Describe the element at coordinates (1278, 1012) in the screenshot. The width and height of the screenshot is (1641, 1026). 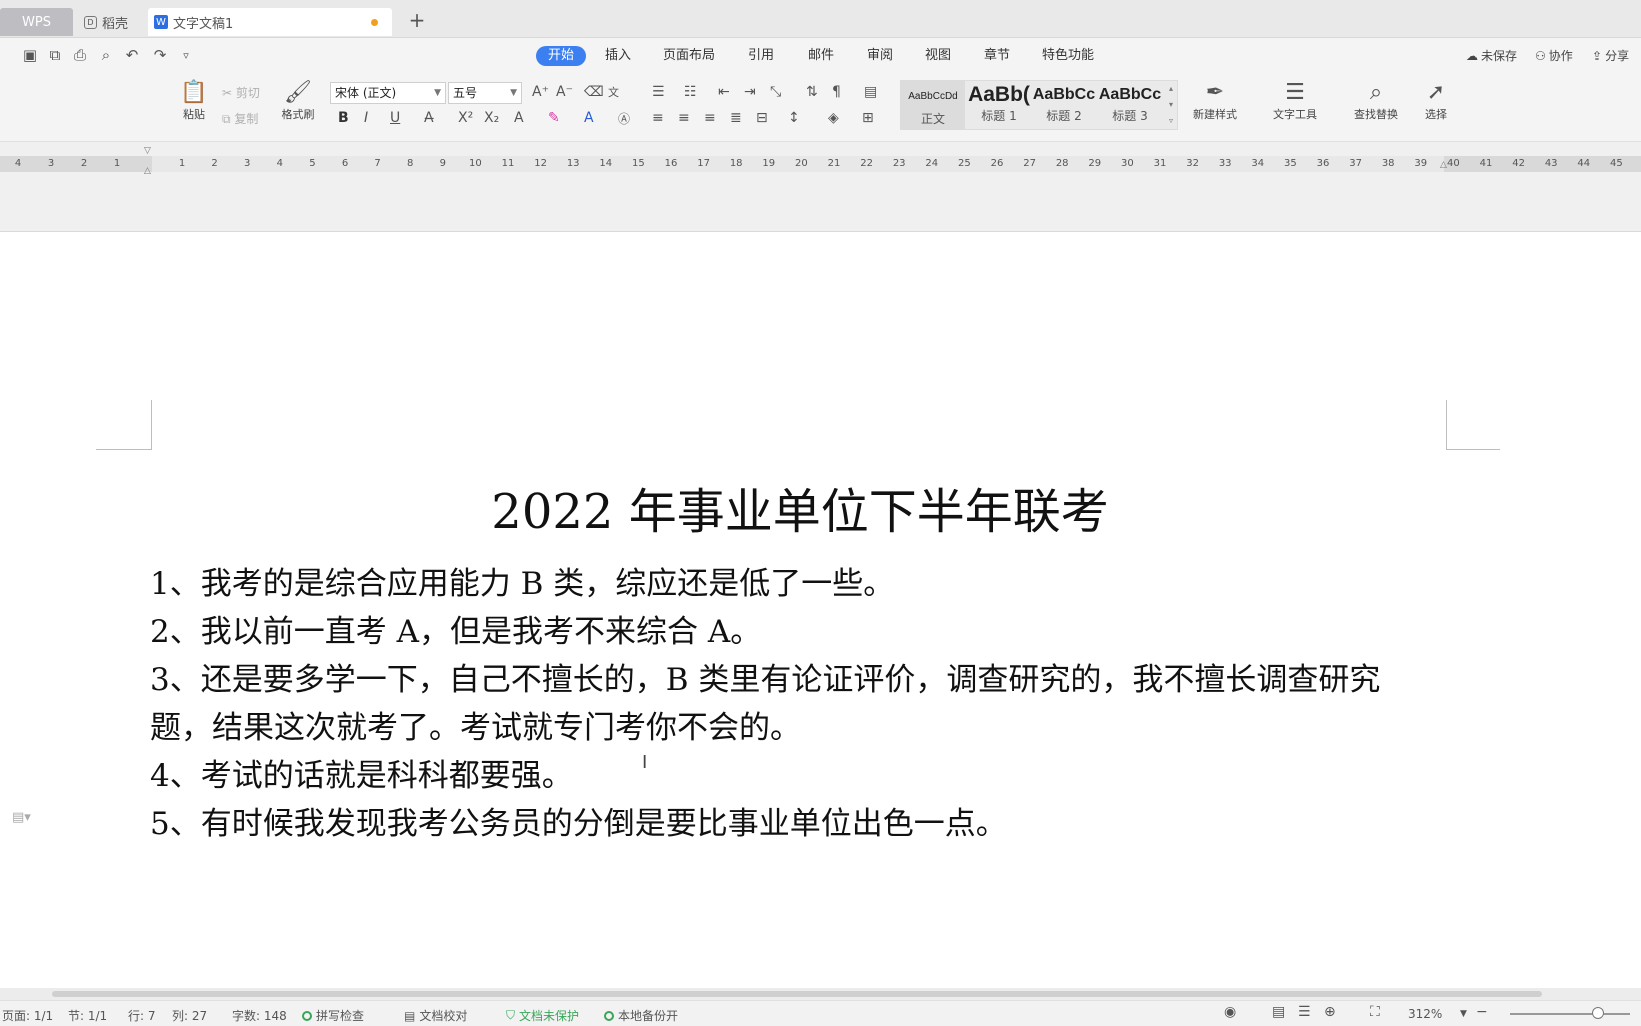
I see `page-view-icon: ▤` at that location.